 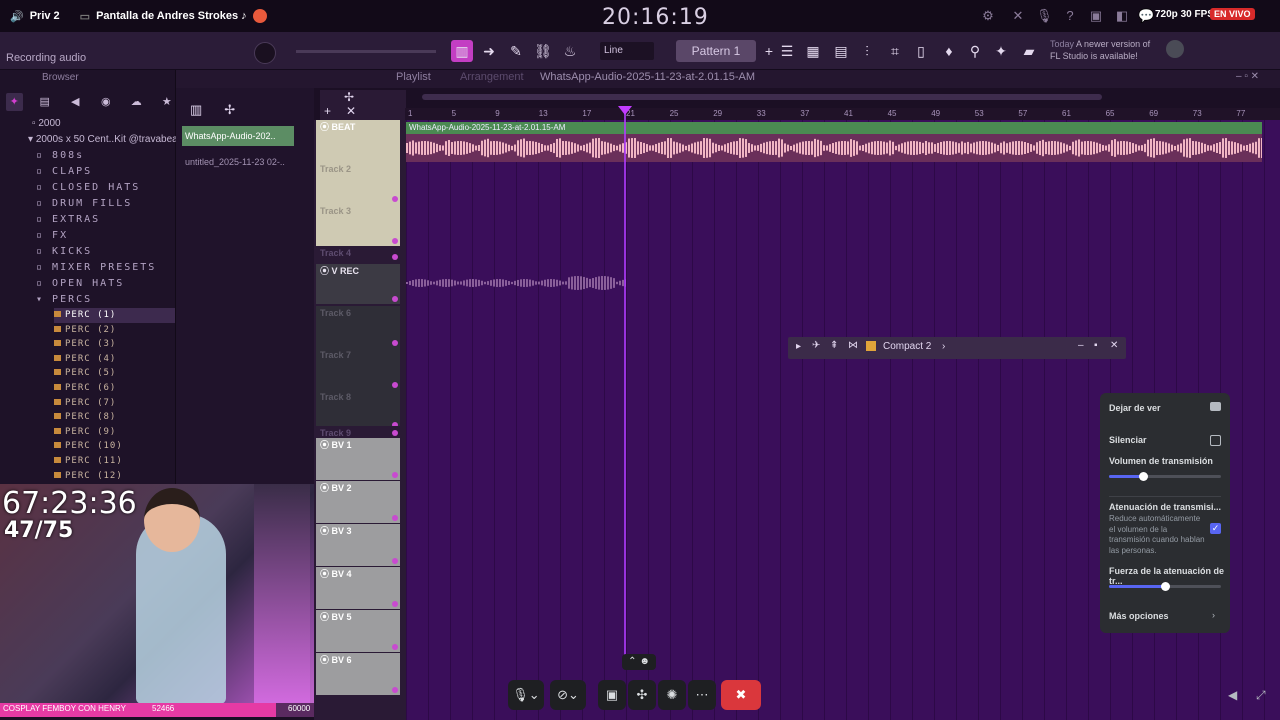 I want to click on fullscreen-icon: ⤢, so click(x=1261, y=695).